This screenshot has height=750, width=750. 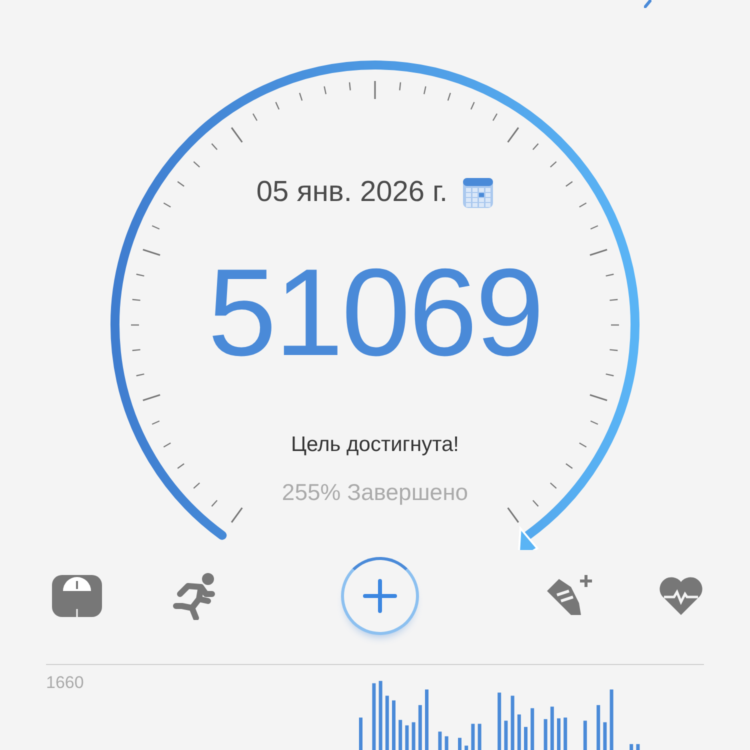 I want to click on heart-button, so click(x=681, y=596).